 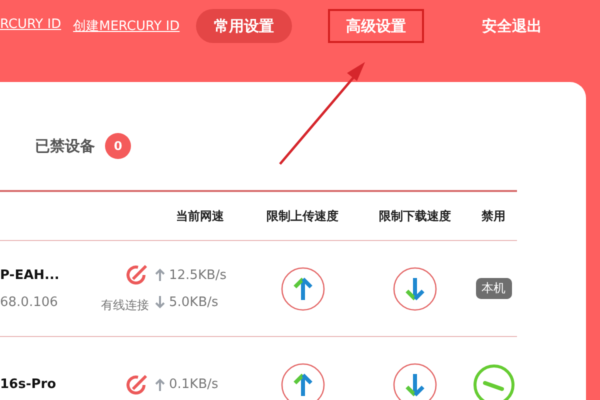 What do you see at coordinates (193, 302) in the screenshot?
I see `download-speed: 5.0KB/s` at bounding box center [193, 302].